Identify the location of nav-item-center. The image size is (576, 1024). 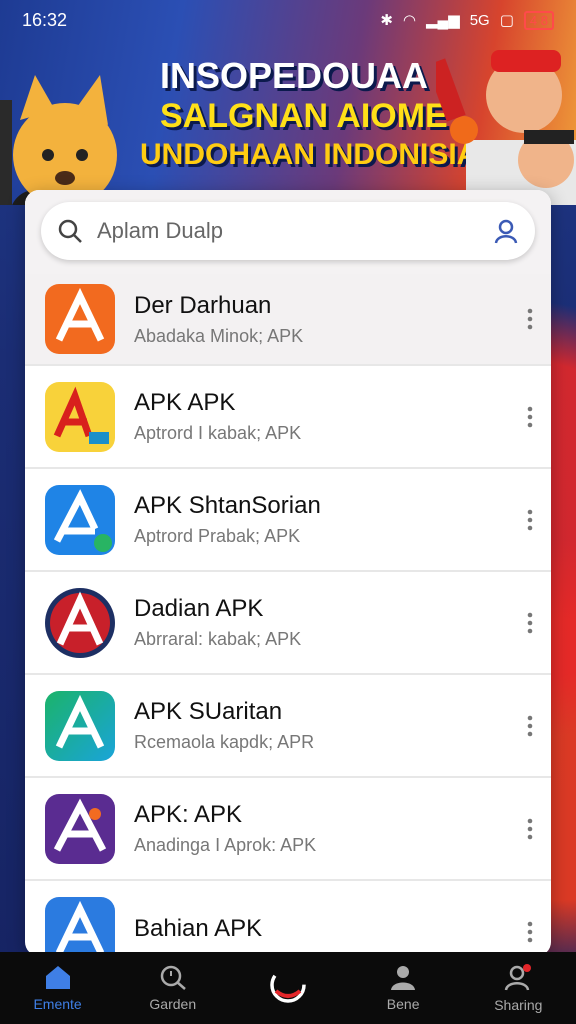
(288, 988).